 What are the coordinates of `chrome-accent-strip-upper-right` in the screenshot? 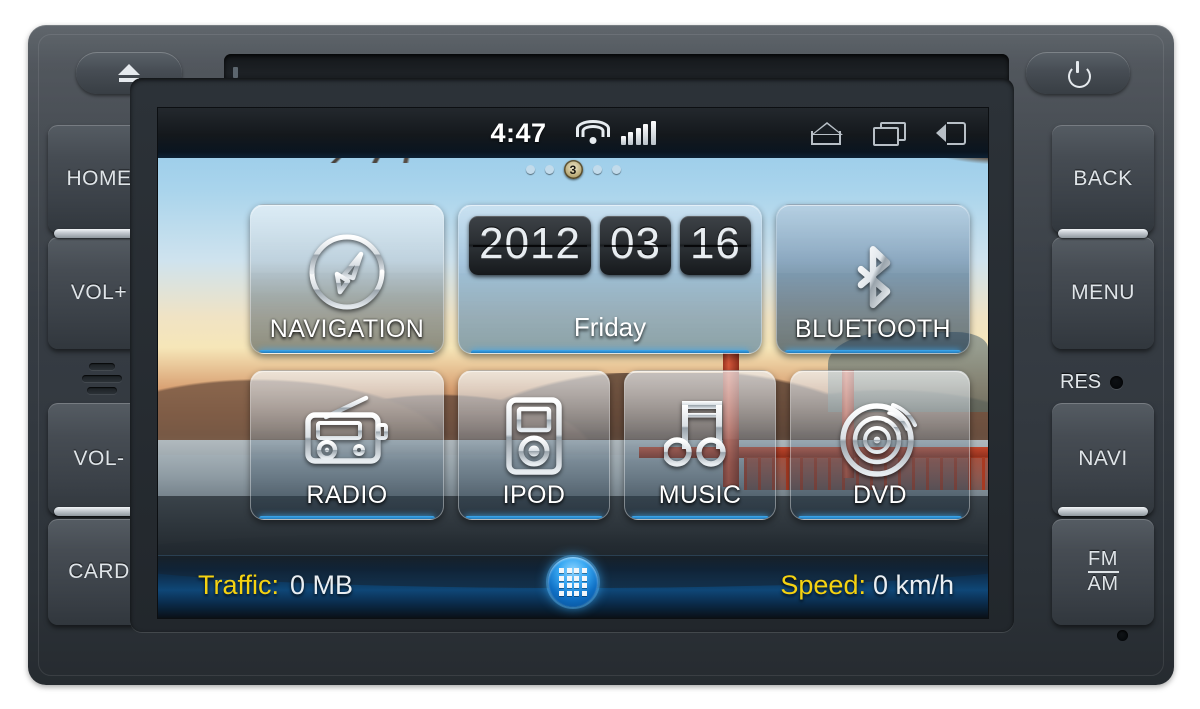 It's located at (1103, 233).